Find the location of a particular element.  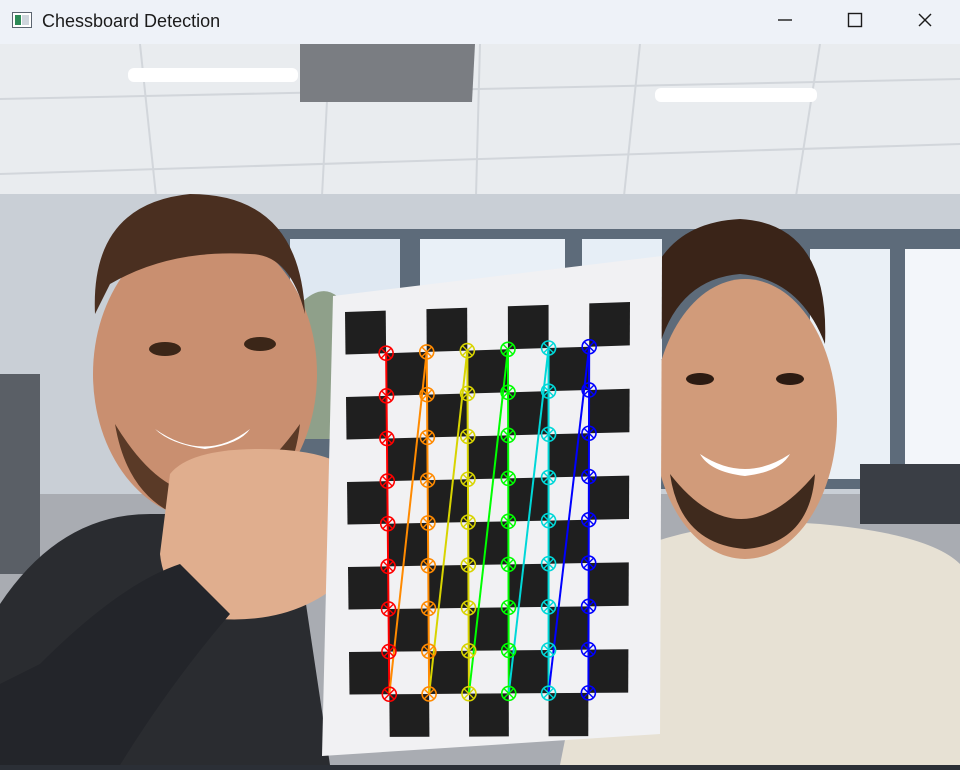

ceiling-vent is located at coordinates (387, 73).